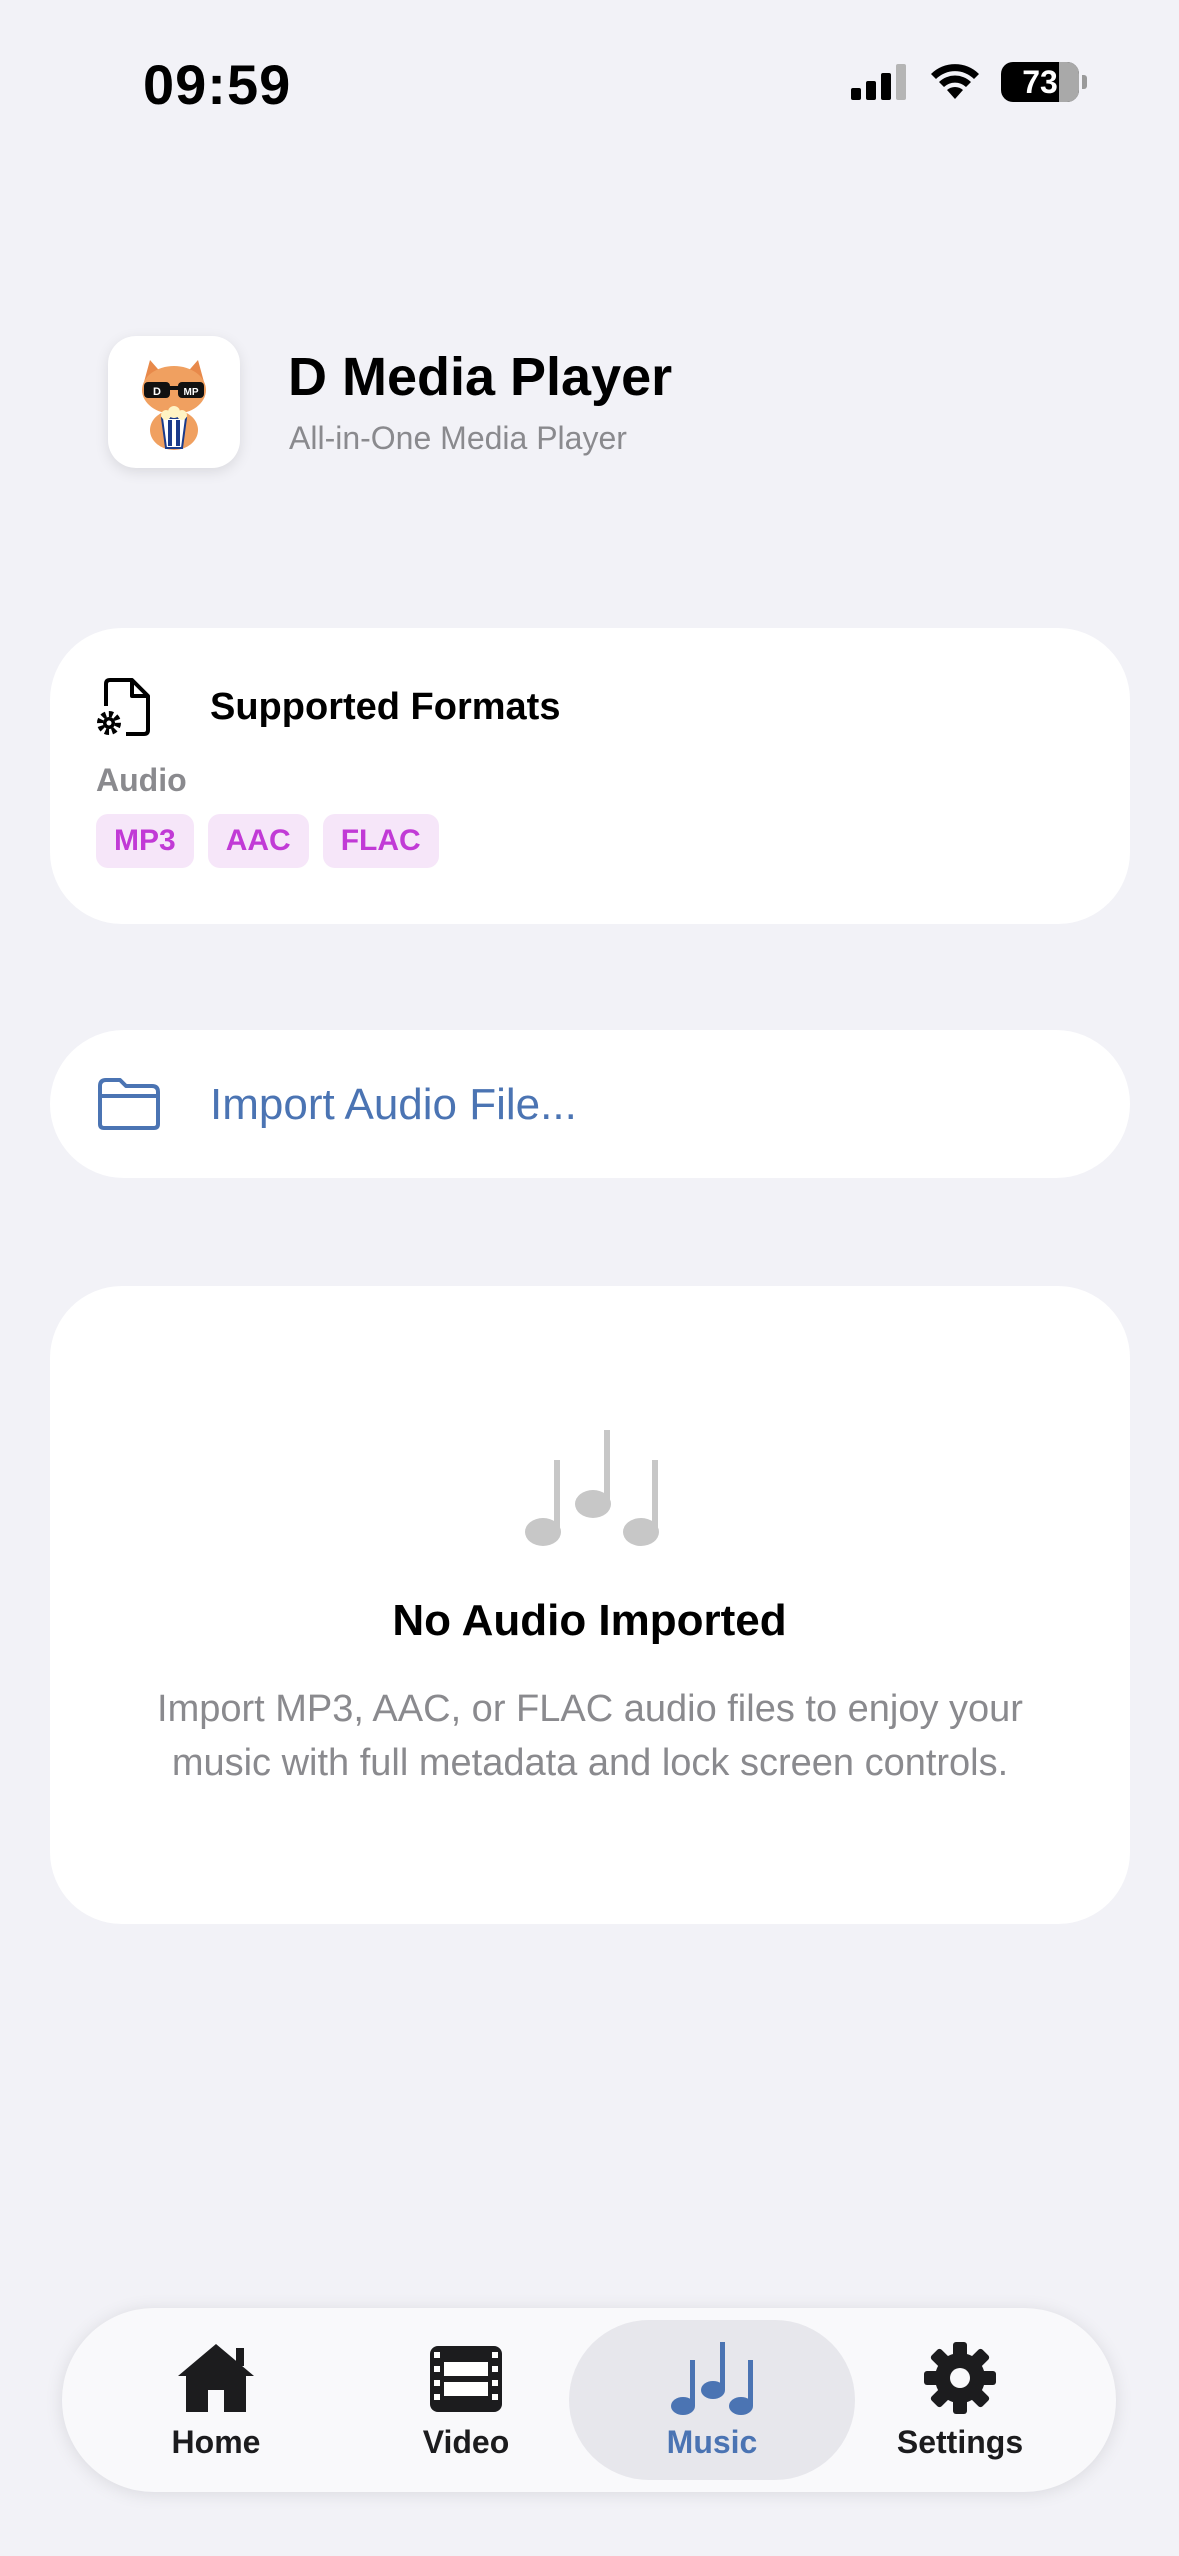  I want to click on wifi-icon, so click(955, 81).